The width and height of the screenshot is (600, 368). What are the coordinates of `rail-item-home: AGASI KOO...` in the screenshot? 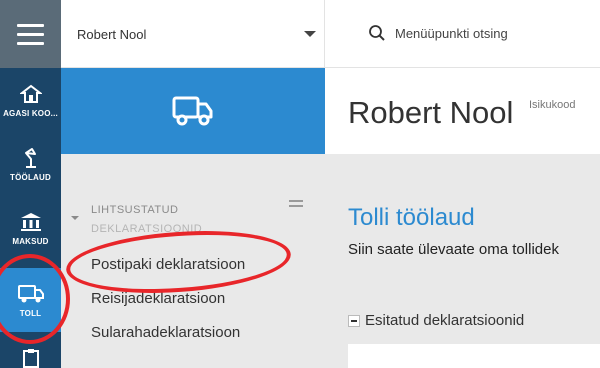 It's located at (30, 100).